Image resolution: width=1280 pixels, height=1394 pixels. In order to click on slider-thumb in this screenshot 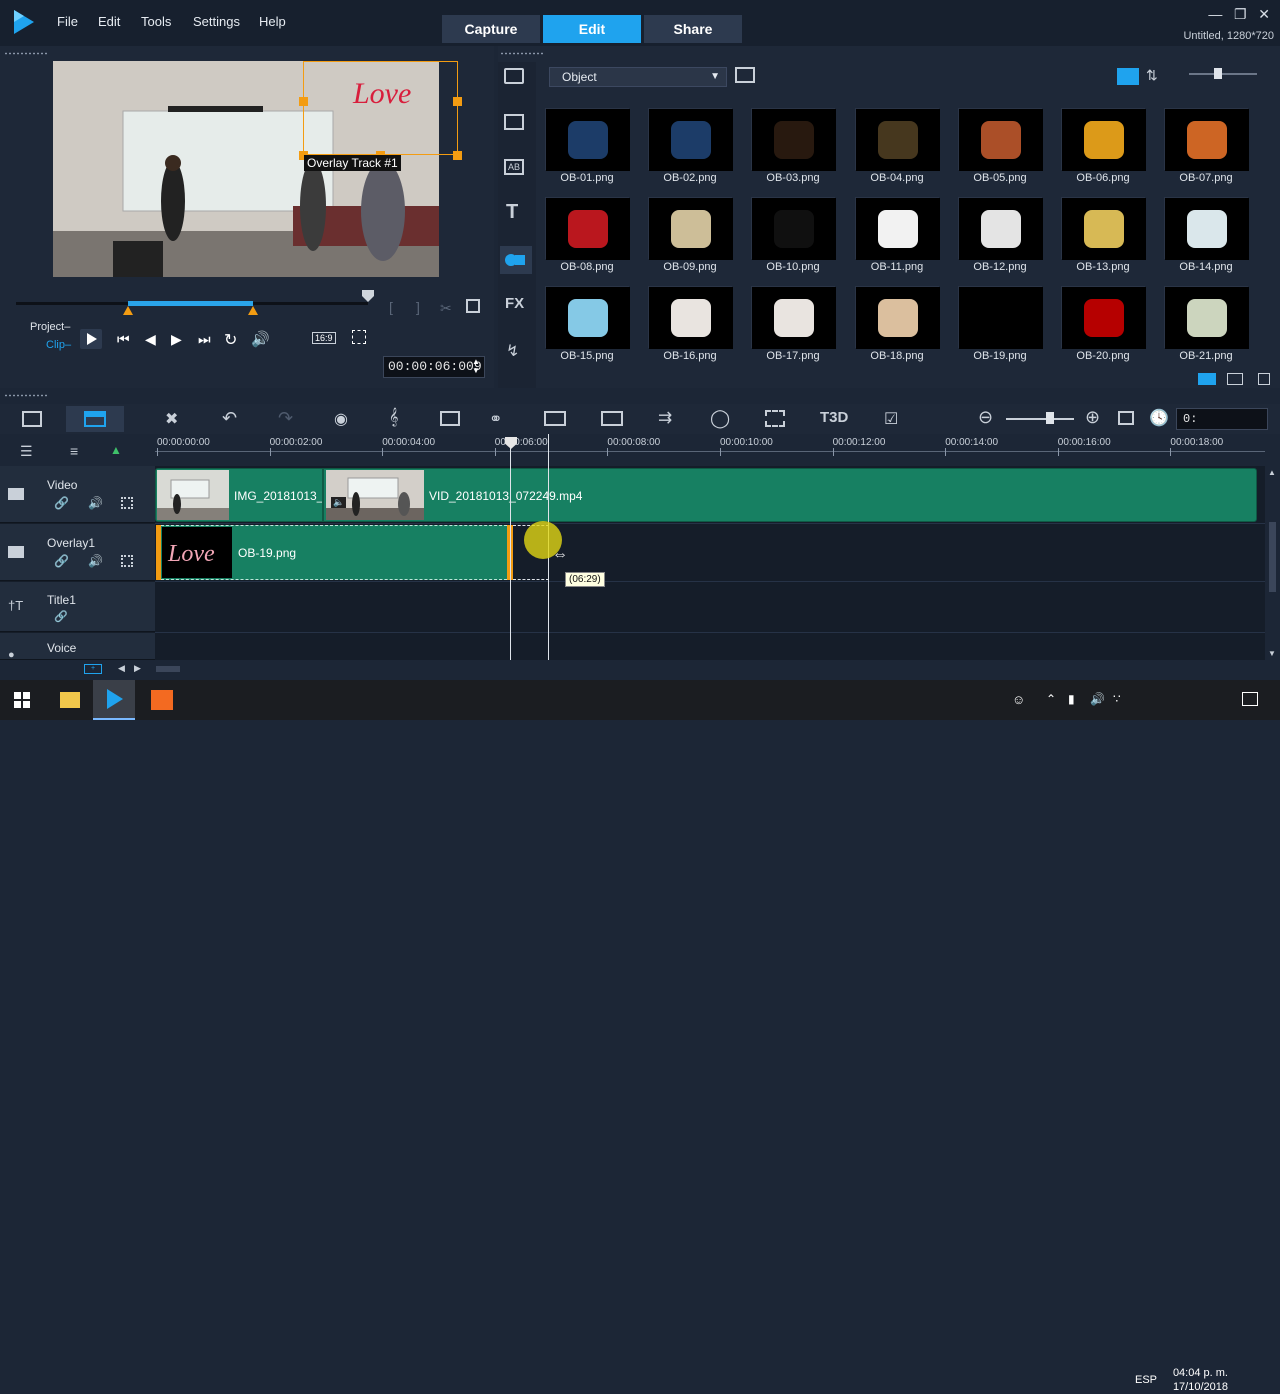, I will do `click(1218, 73)`.